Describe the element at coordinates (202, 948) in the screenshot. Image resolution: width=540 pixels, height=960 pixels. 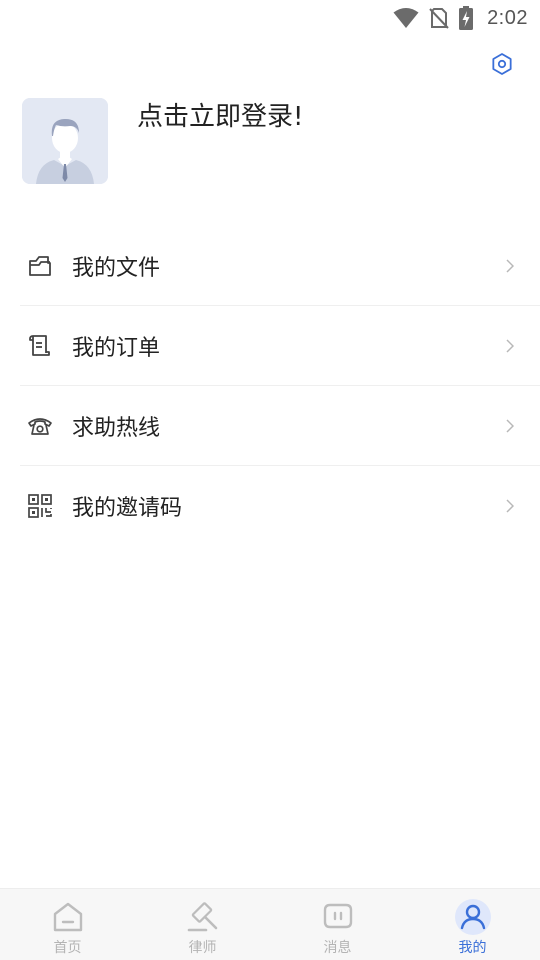
I see `tab-label: 律师` at that location.